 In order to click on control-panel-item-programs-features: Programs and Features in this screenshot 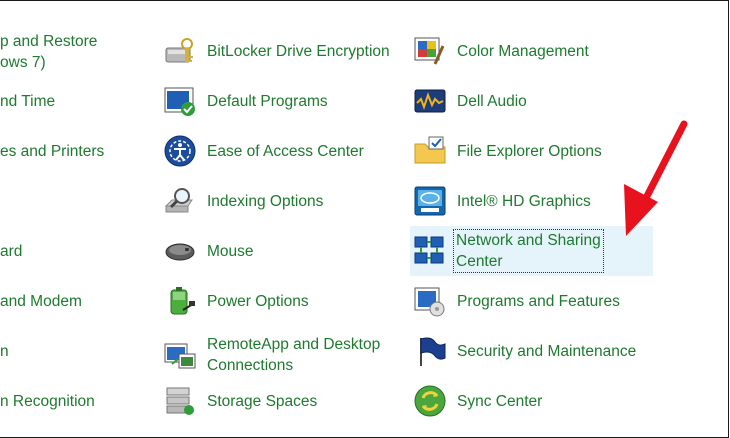, I will do `click(516, 301)`.